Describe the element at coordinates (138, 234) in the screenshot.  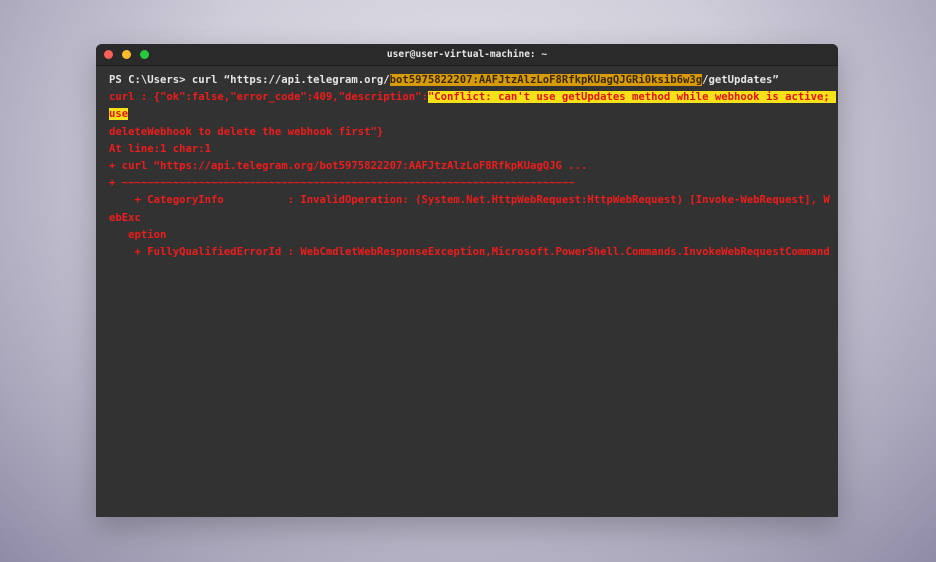
I see `error-category-wrap: eption` at that location.